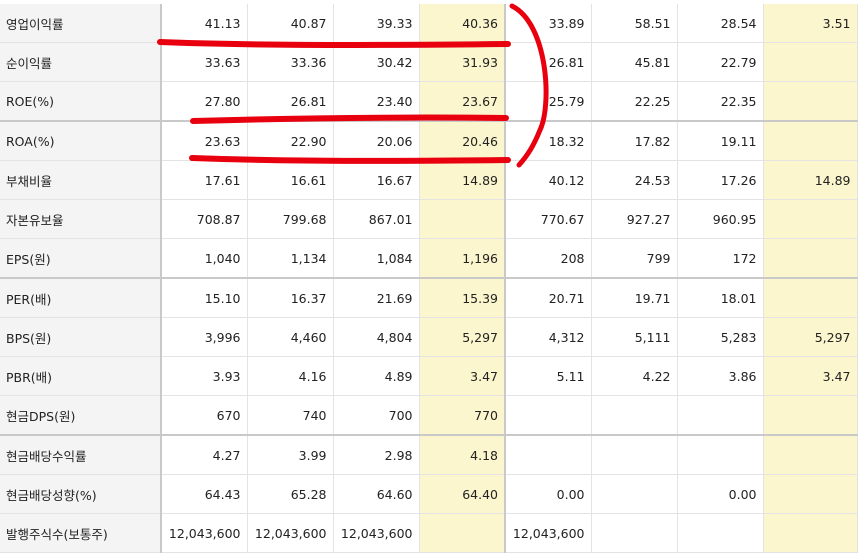 The height and width of the screenshot is (553, 859). Describe the element at coordinates (81, 376) in the screenshot. I see `row-label: PBR(배)` at that location.